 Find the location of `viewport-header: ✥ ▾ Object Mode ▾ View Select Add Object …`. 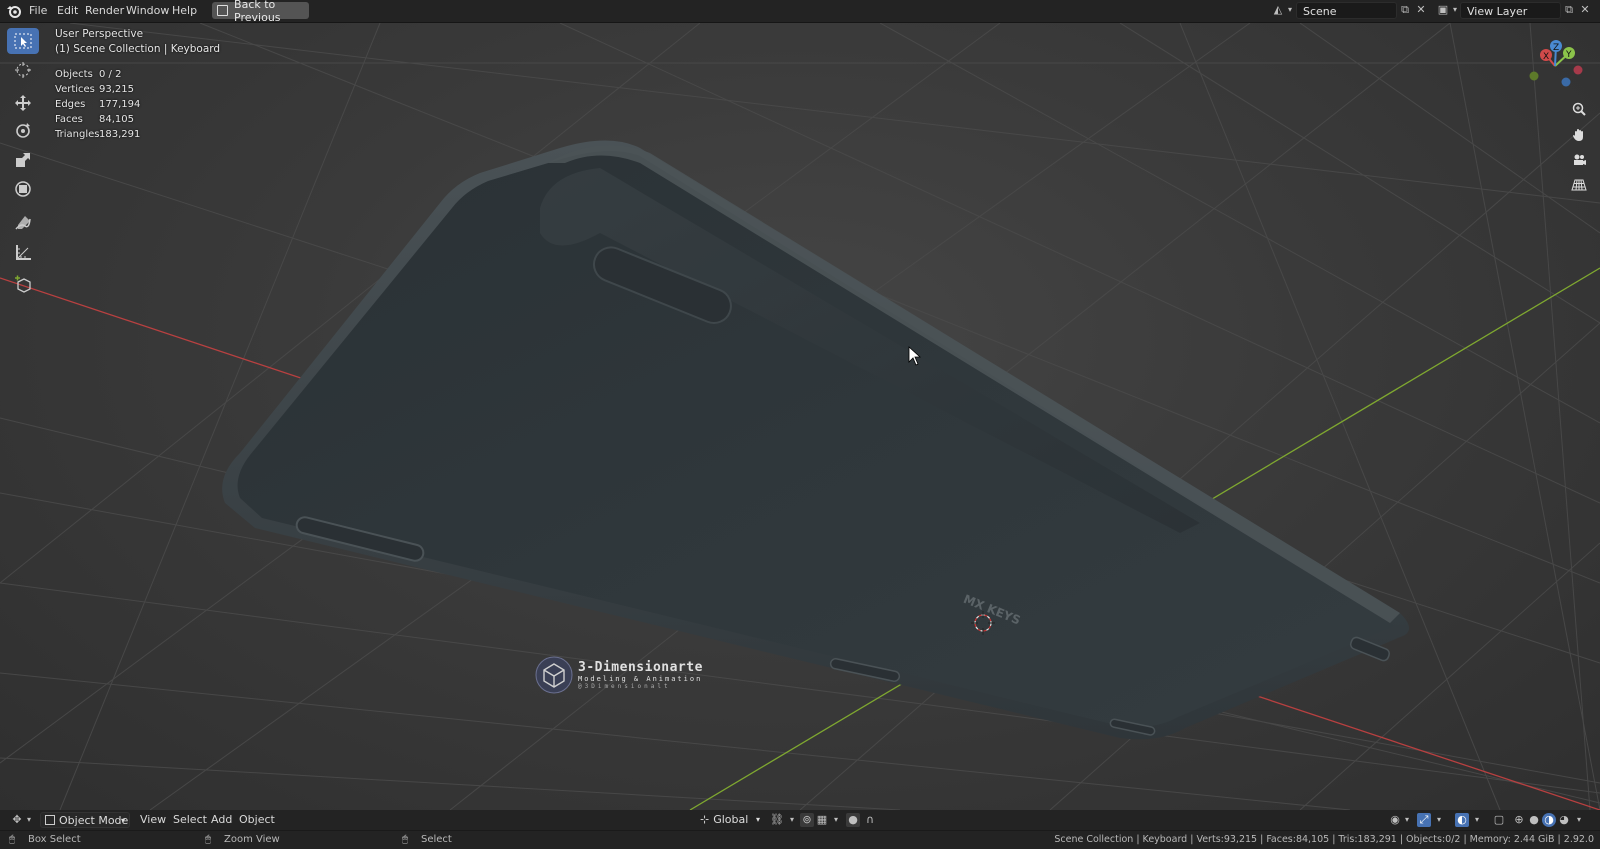

viewport-header: ✥ ▾ Object Mode ▾ View Select Add Object … is located at coordinates (800, 820).